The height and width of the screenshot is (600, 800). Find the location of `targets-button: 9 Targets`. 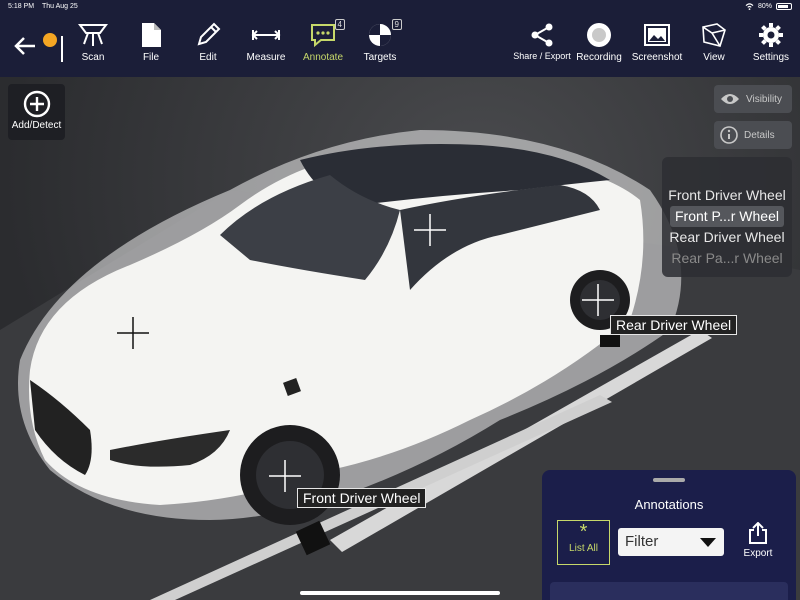

targets-button: 9 Targets is located at coordinates (380, 41).